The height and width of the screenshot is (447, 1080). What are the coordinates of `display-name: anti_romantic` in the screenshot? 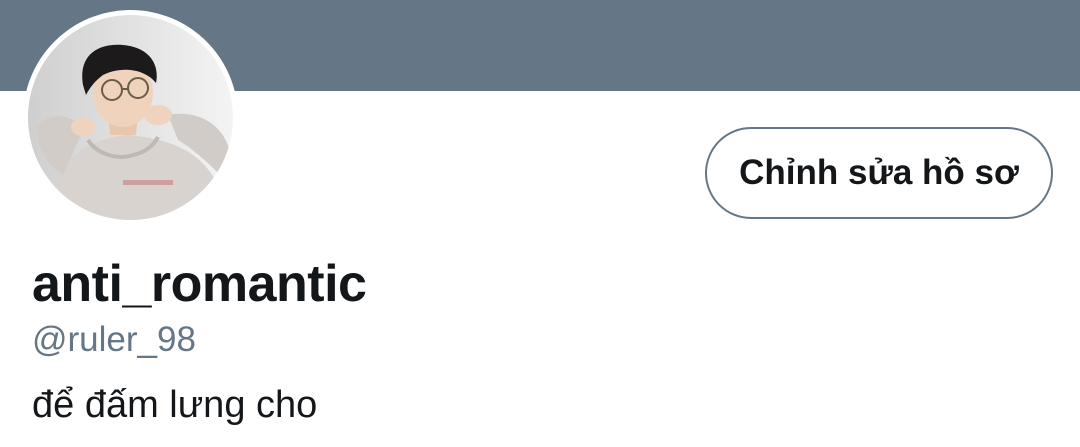 It's located at (199, 284).